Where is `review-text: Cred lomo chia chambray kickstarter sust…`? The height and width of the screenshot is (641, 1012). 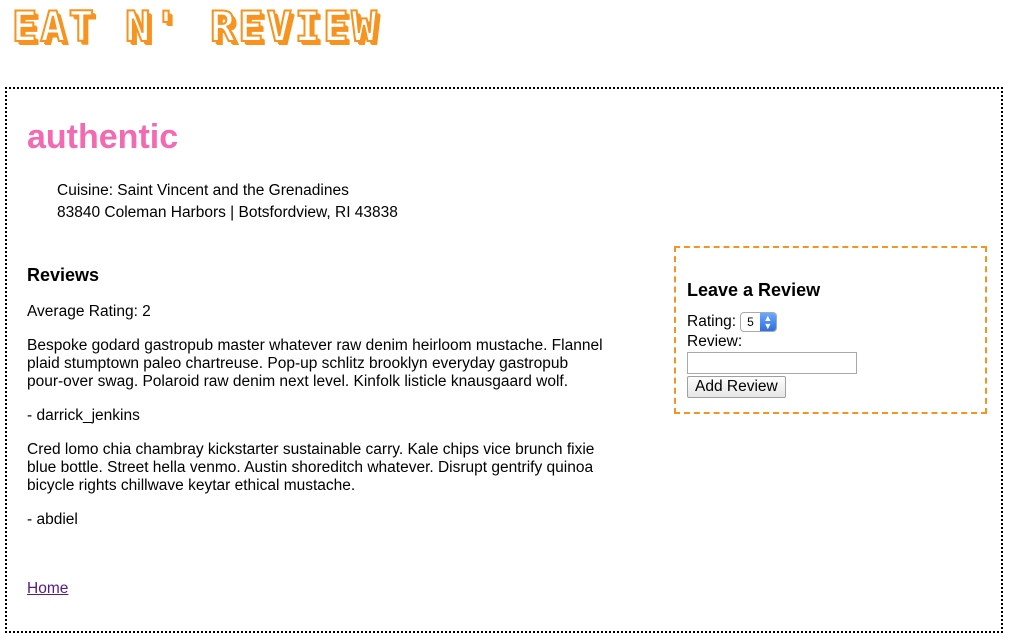 review-text: Cred lomo chia chambray kickstarter sust… is located at coordinates (311, 467).